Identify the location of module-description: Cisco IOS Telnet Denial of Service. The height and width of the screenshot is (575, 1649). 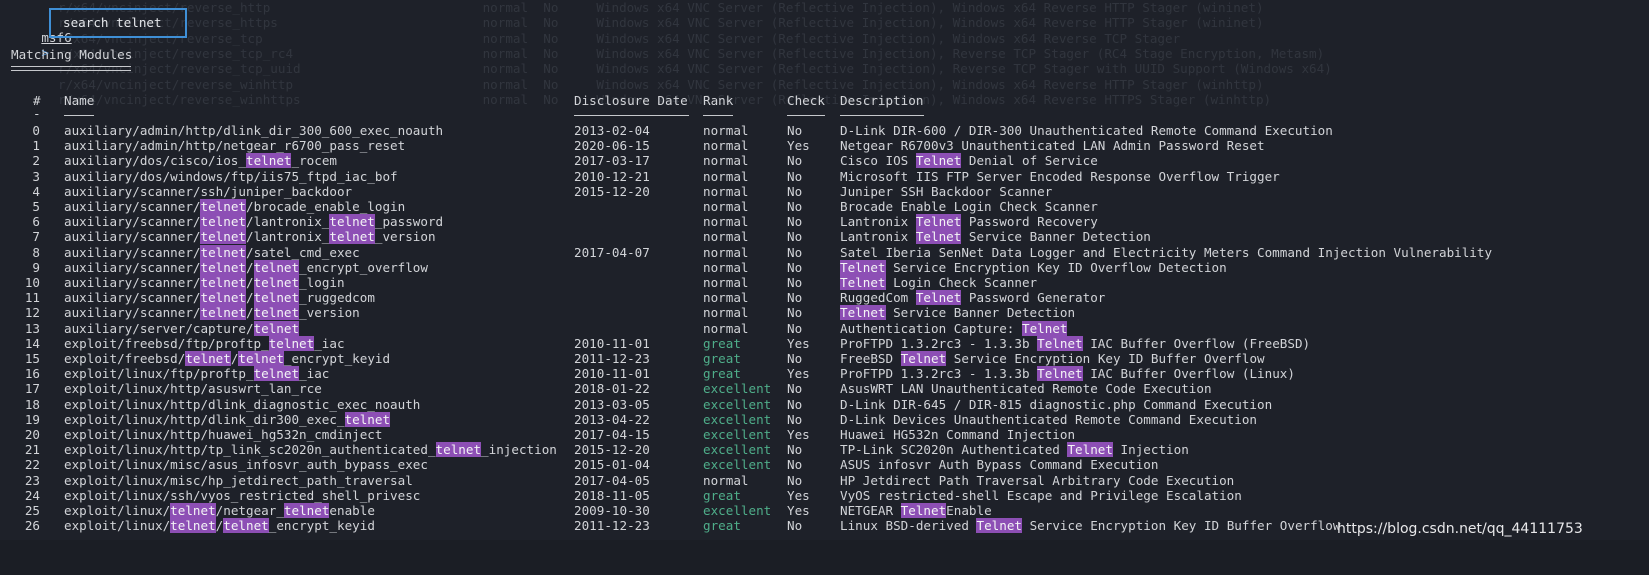
(969, 161).